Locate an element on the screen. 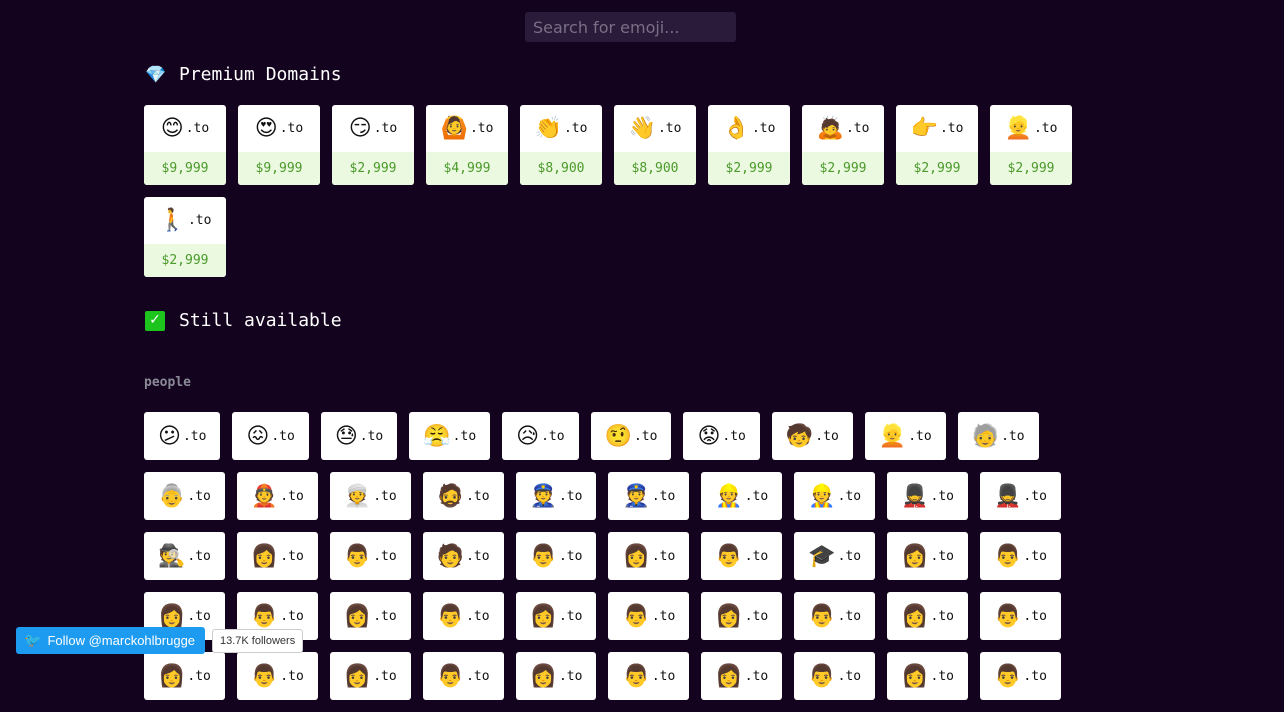 The width and height of the screenshot is (1284, 712). domain-card: 🎓 .to is located at coordinates (835, 556).